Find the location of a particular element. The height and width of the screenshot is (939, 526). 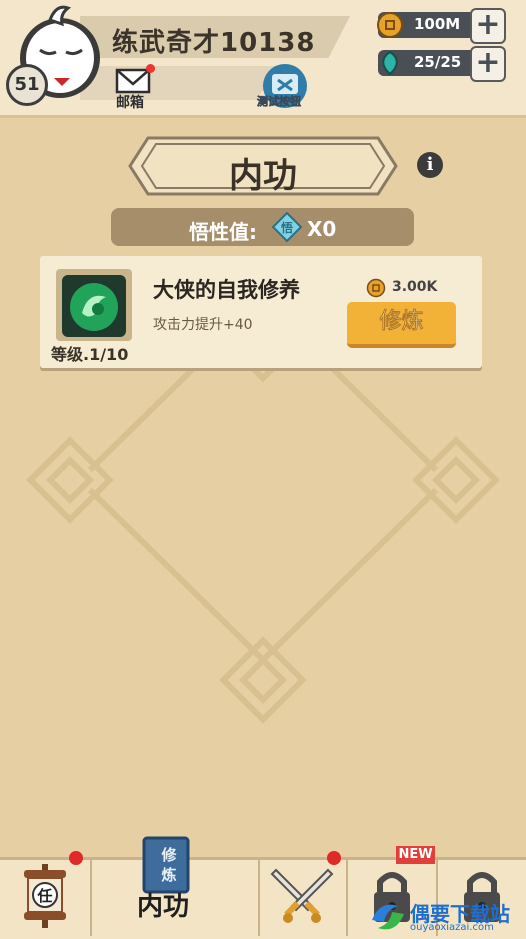

svg-text: 悟 is located at coordinates (287, 227).